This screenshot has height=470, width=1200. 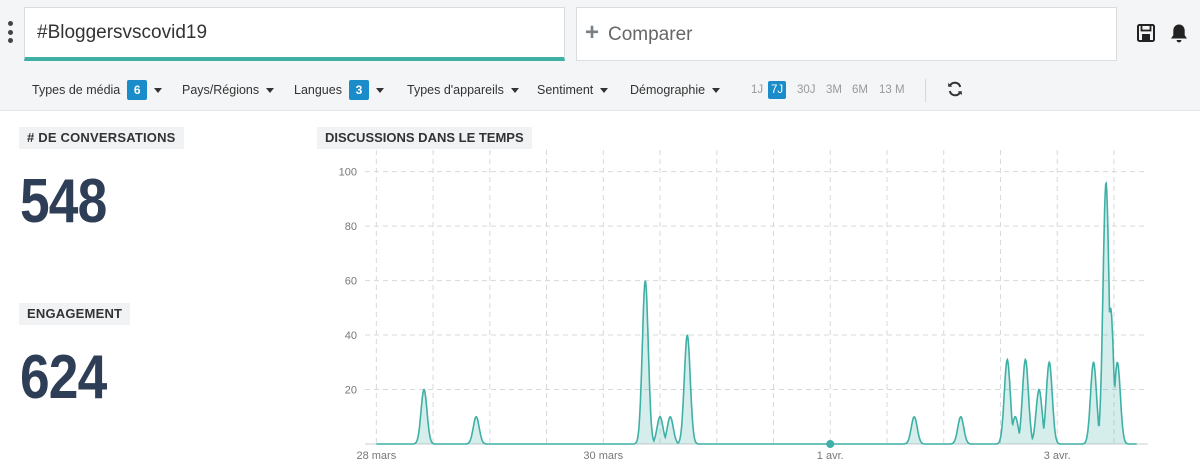 I want to click on query-input: #Bloggersvscovid19, so click(x=294, y=34).